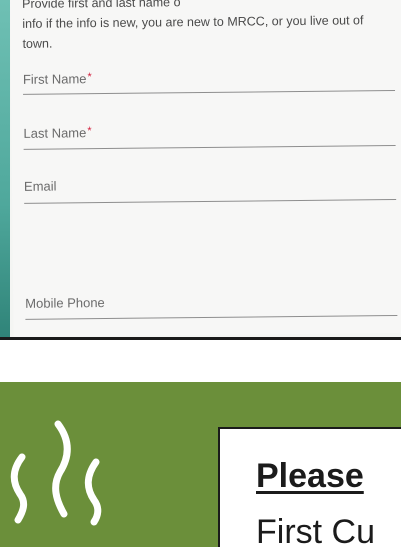  I want to click on notice-subtitle: First Cu, so click(315, 530).